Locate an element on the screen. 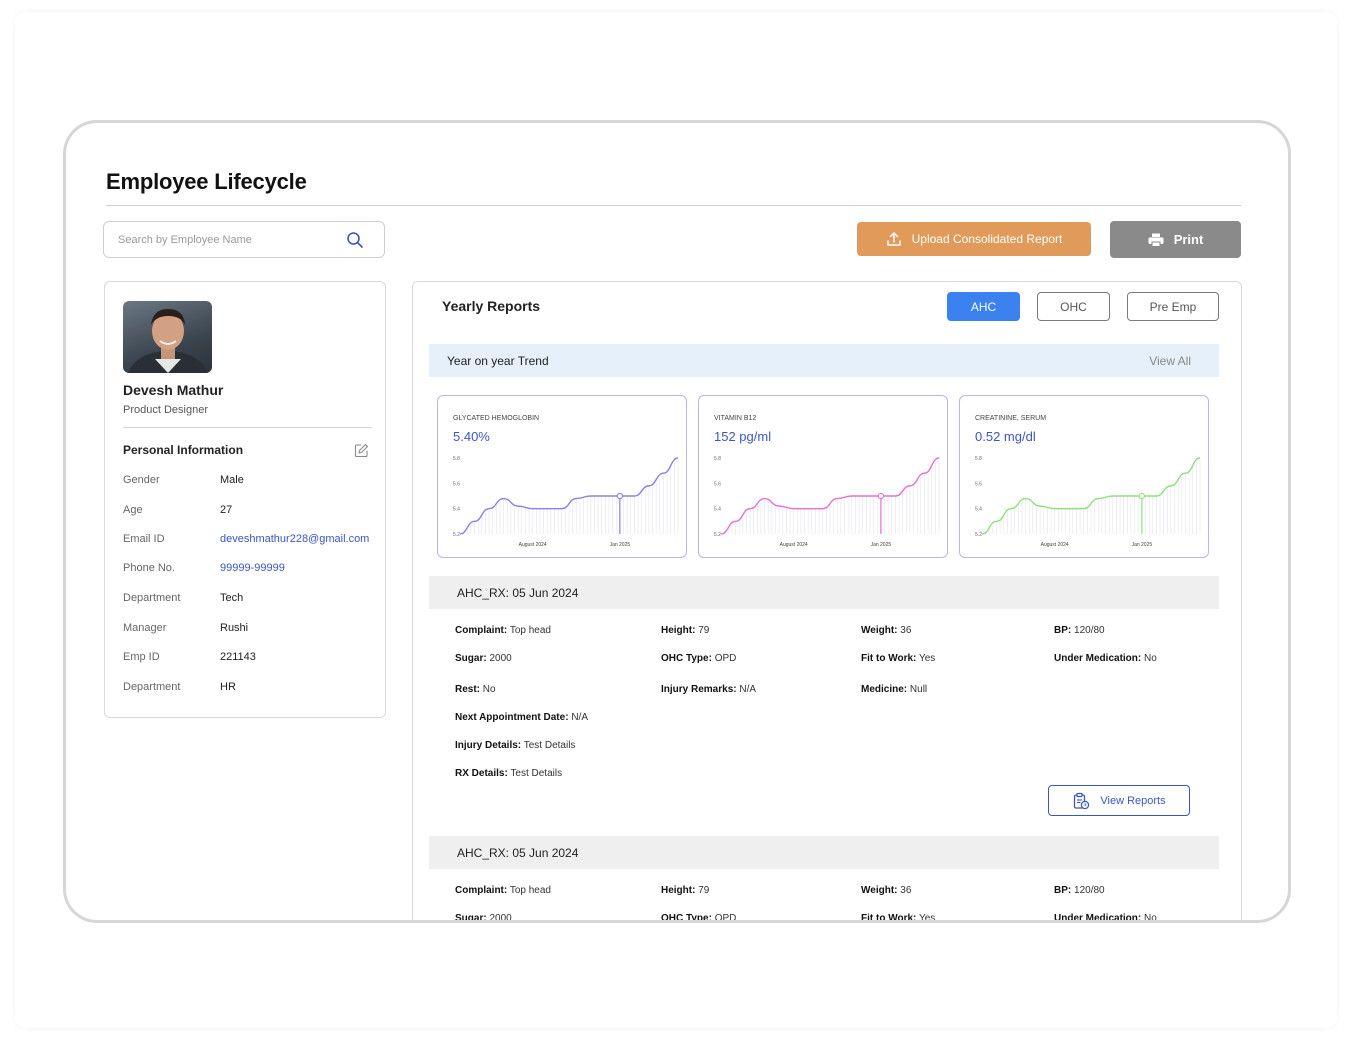  info-value: 27 is located at coordinates (226, 510).